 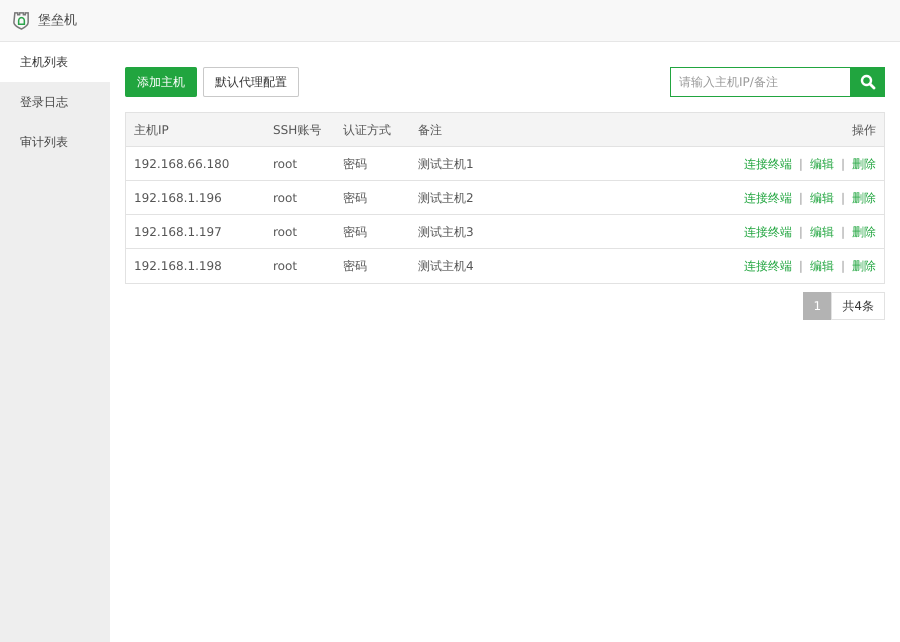 What do you see at coordinates (367, 130) in the screenshot?
I see `column-header: 认证方式` at bounding box center [367, 130].